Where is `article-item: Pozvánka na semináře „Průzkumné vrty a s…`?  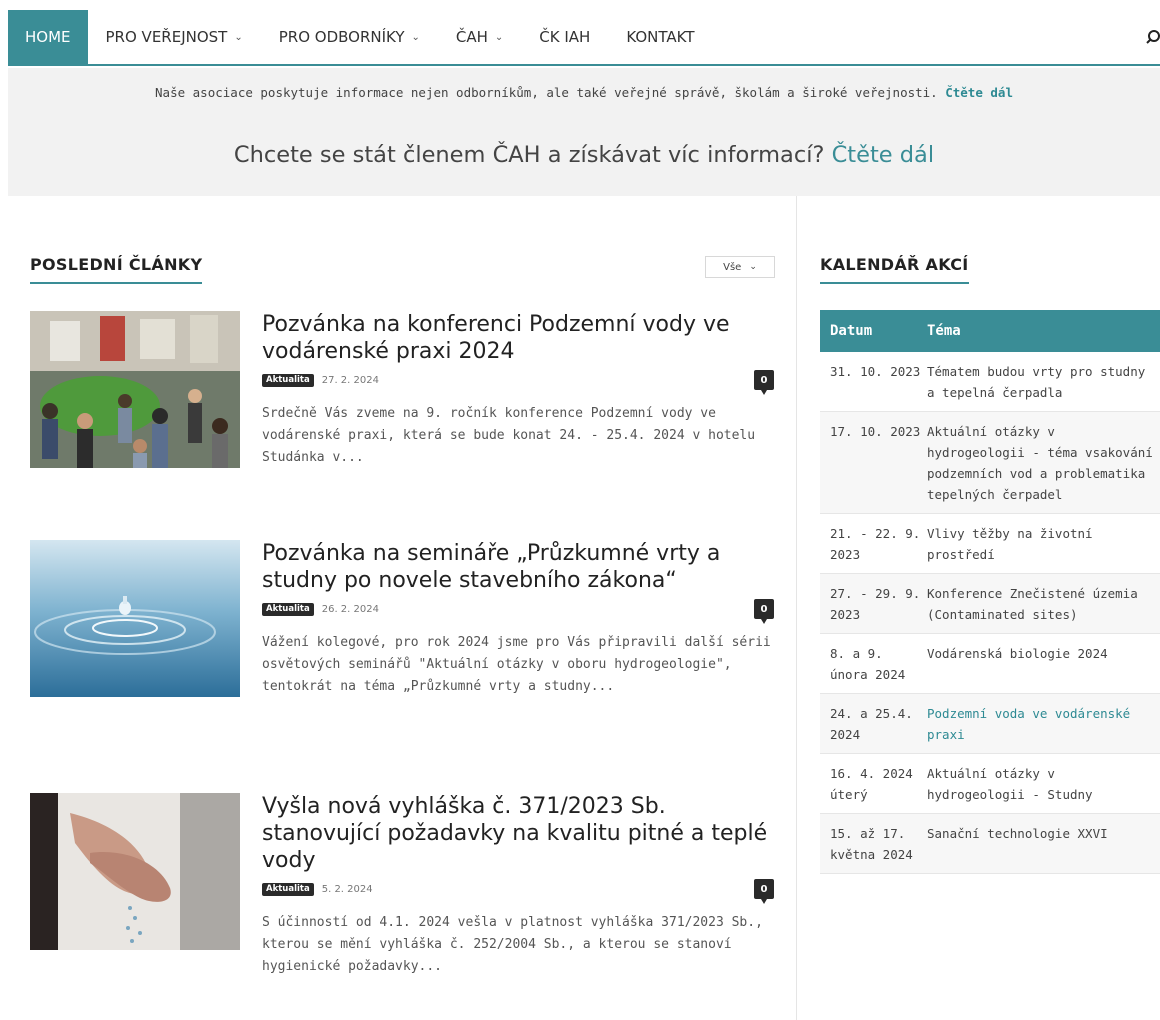 article-item: Pozvánka na semináře „Průzkumné vrty a s… is located at coordinates (404, 650).